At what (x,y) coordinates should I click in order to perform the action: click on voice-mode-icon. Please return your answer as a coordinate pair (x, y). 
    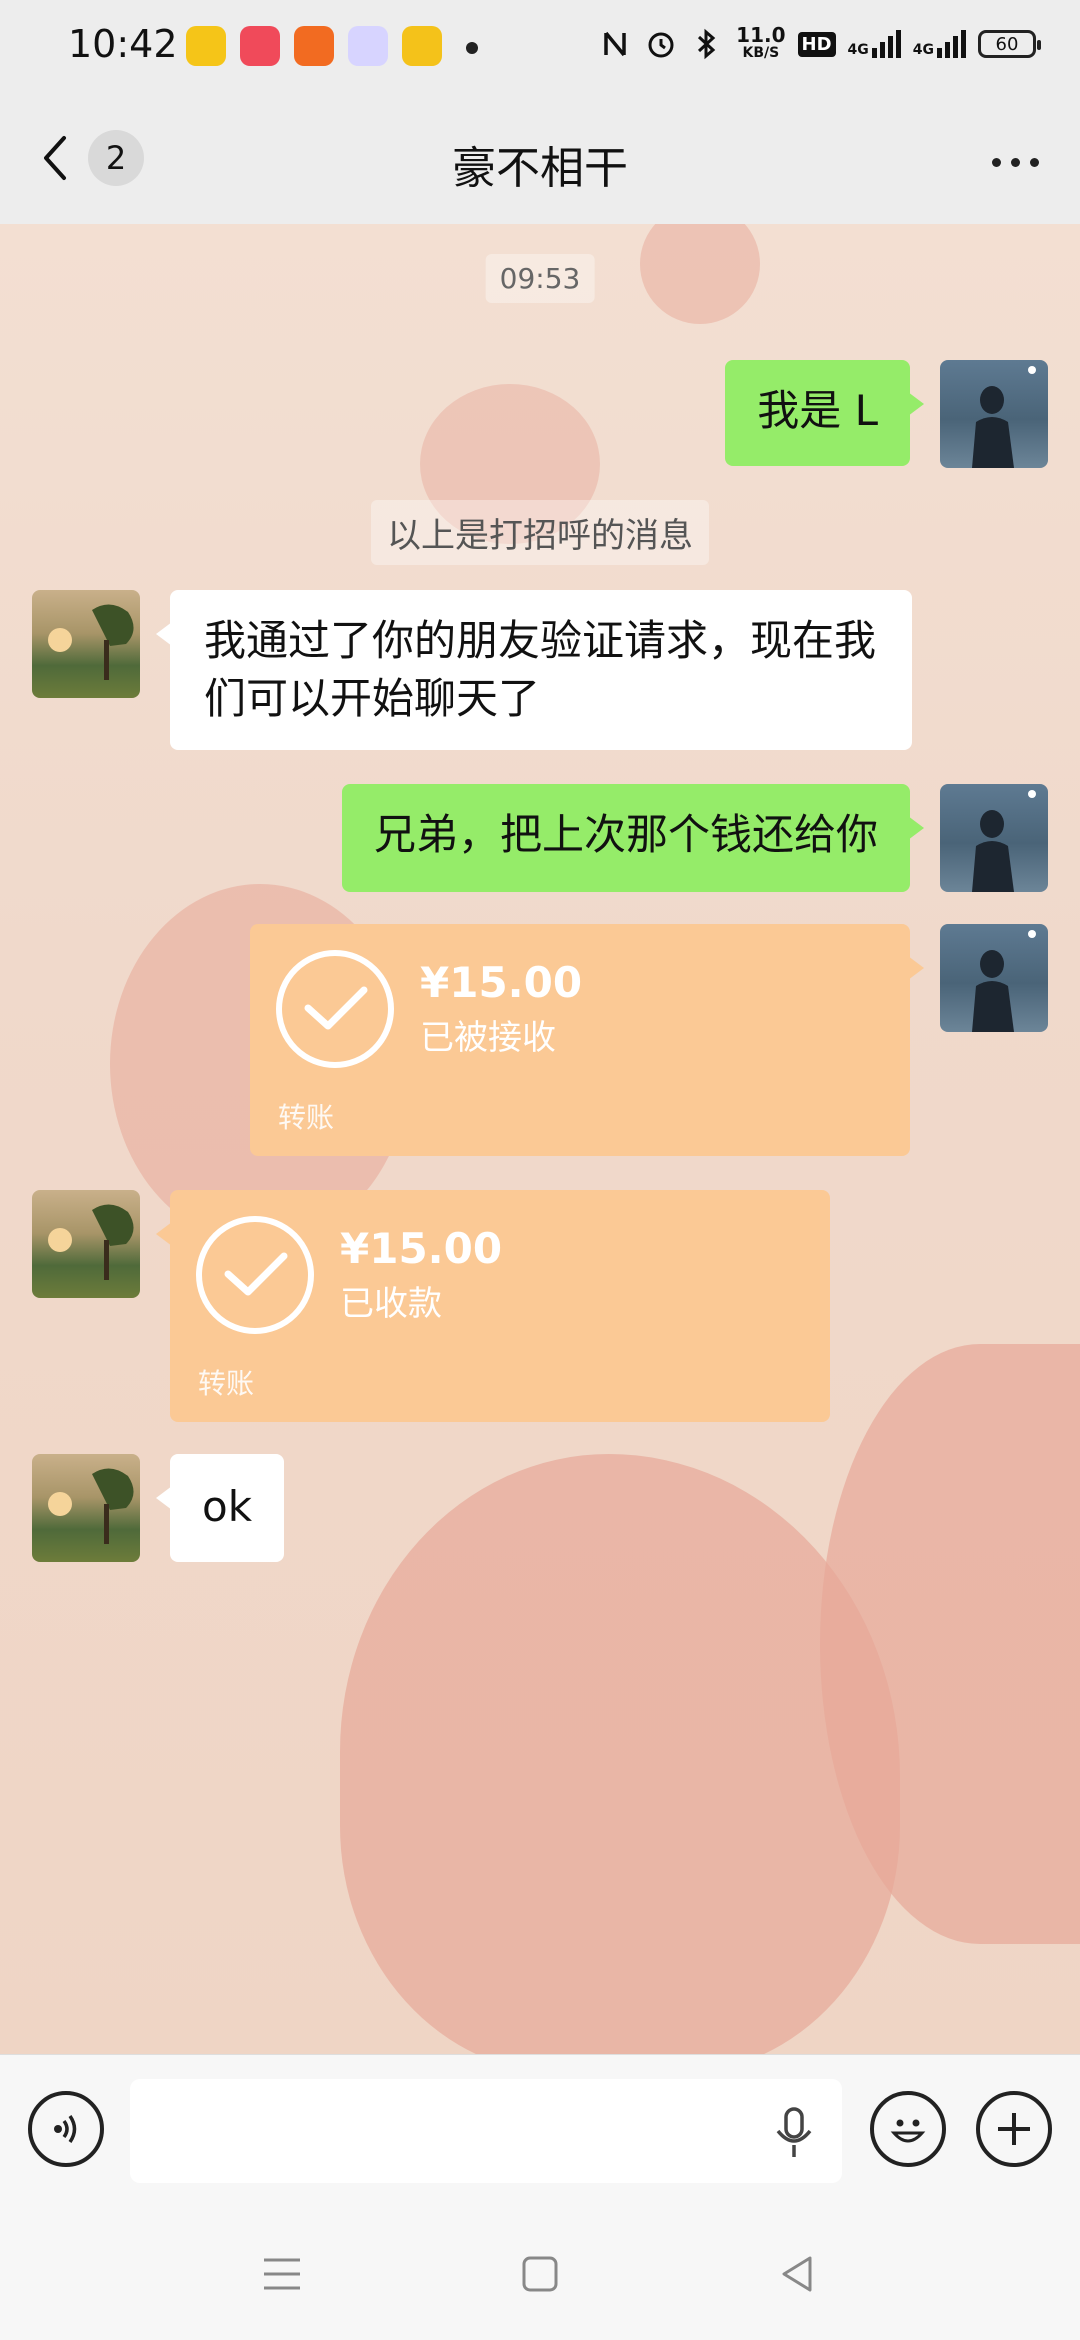
    Looking at the image, I should click on (65, 2129).